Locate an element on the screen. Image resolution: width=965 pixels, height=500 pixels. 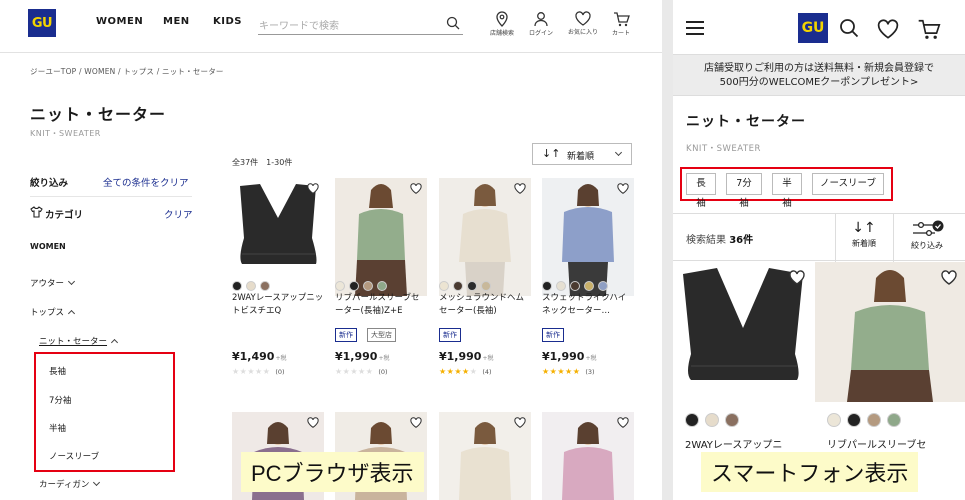
product-price: ¥1,990+税 is located at coordinates (466, 356).